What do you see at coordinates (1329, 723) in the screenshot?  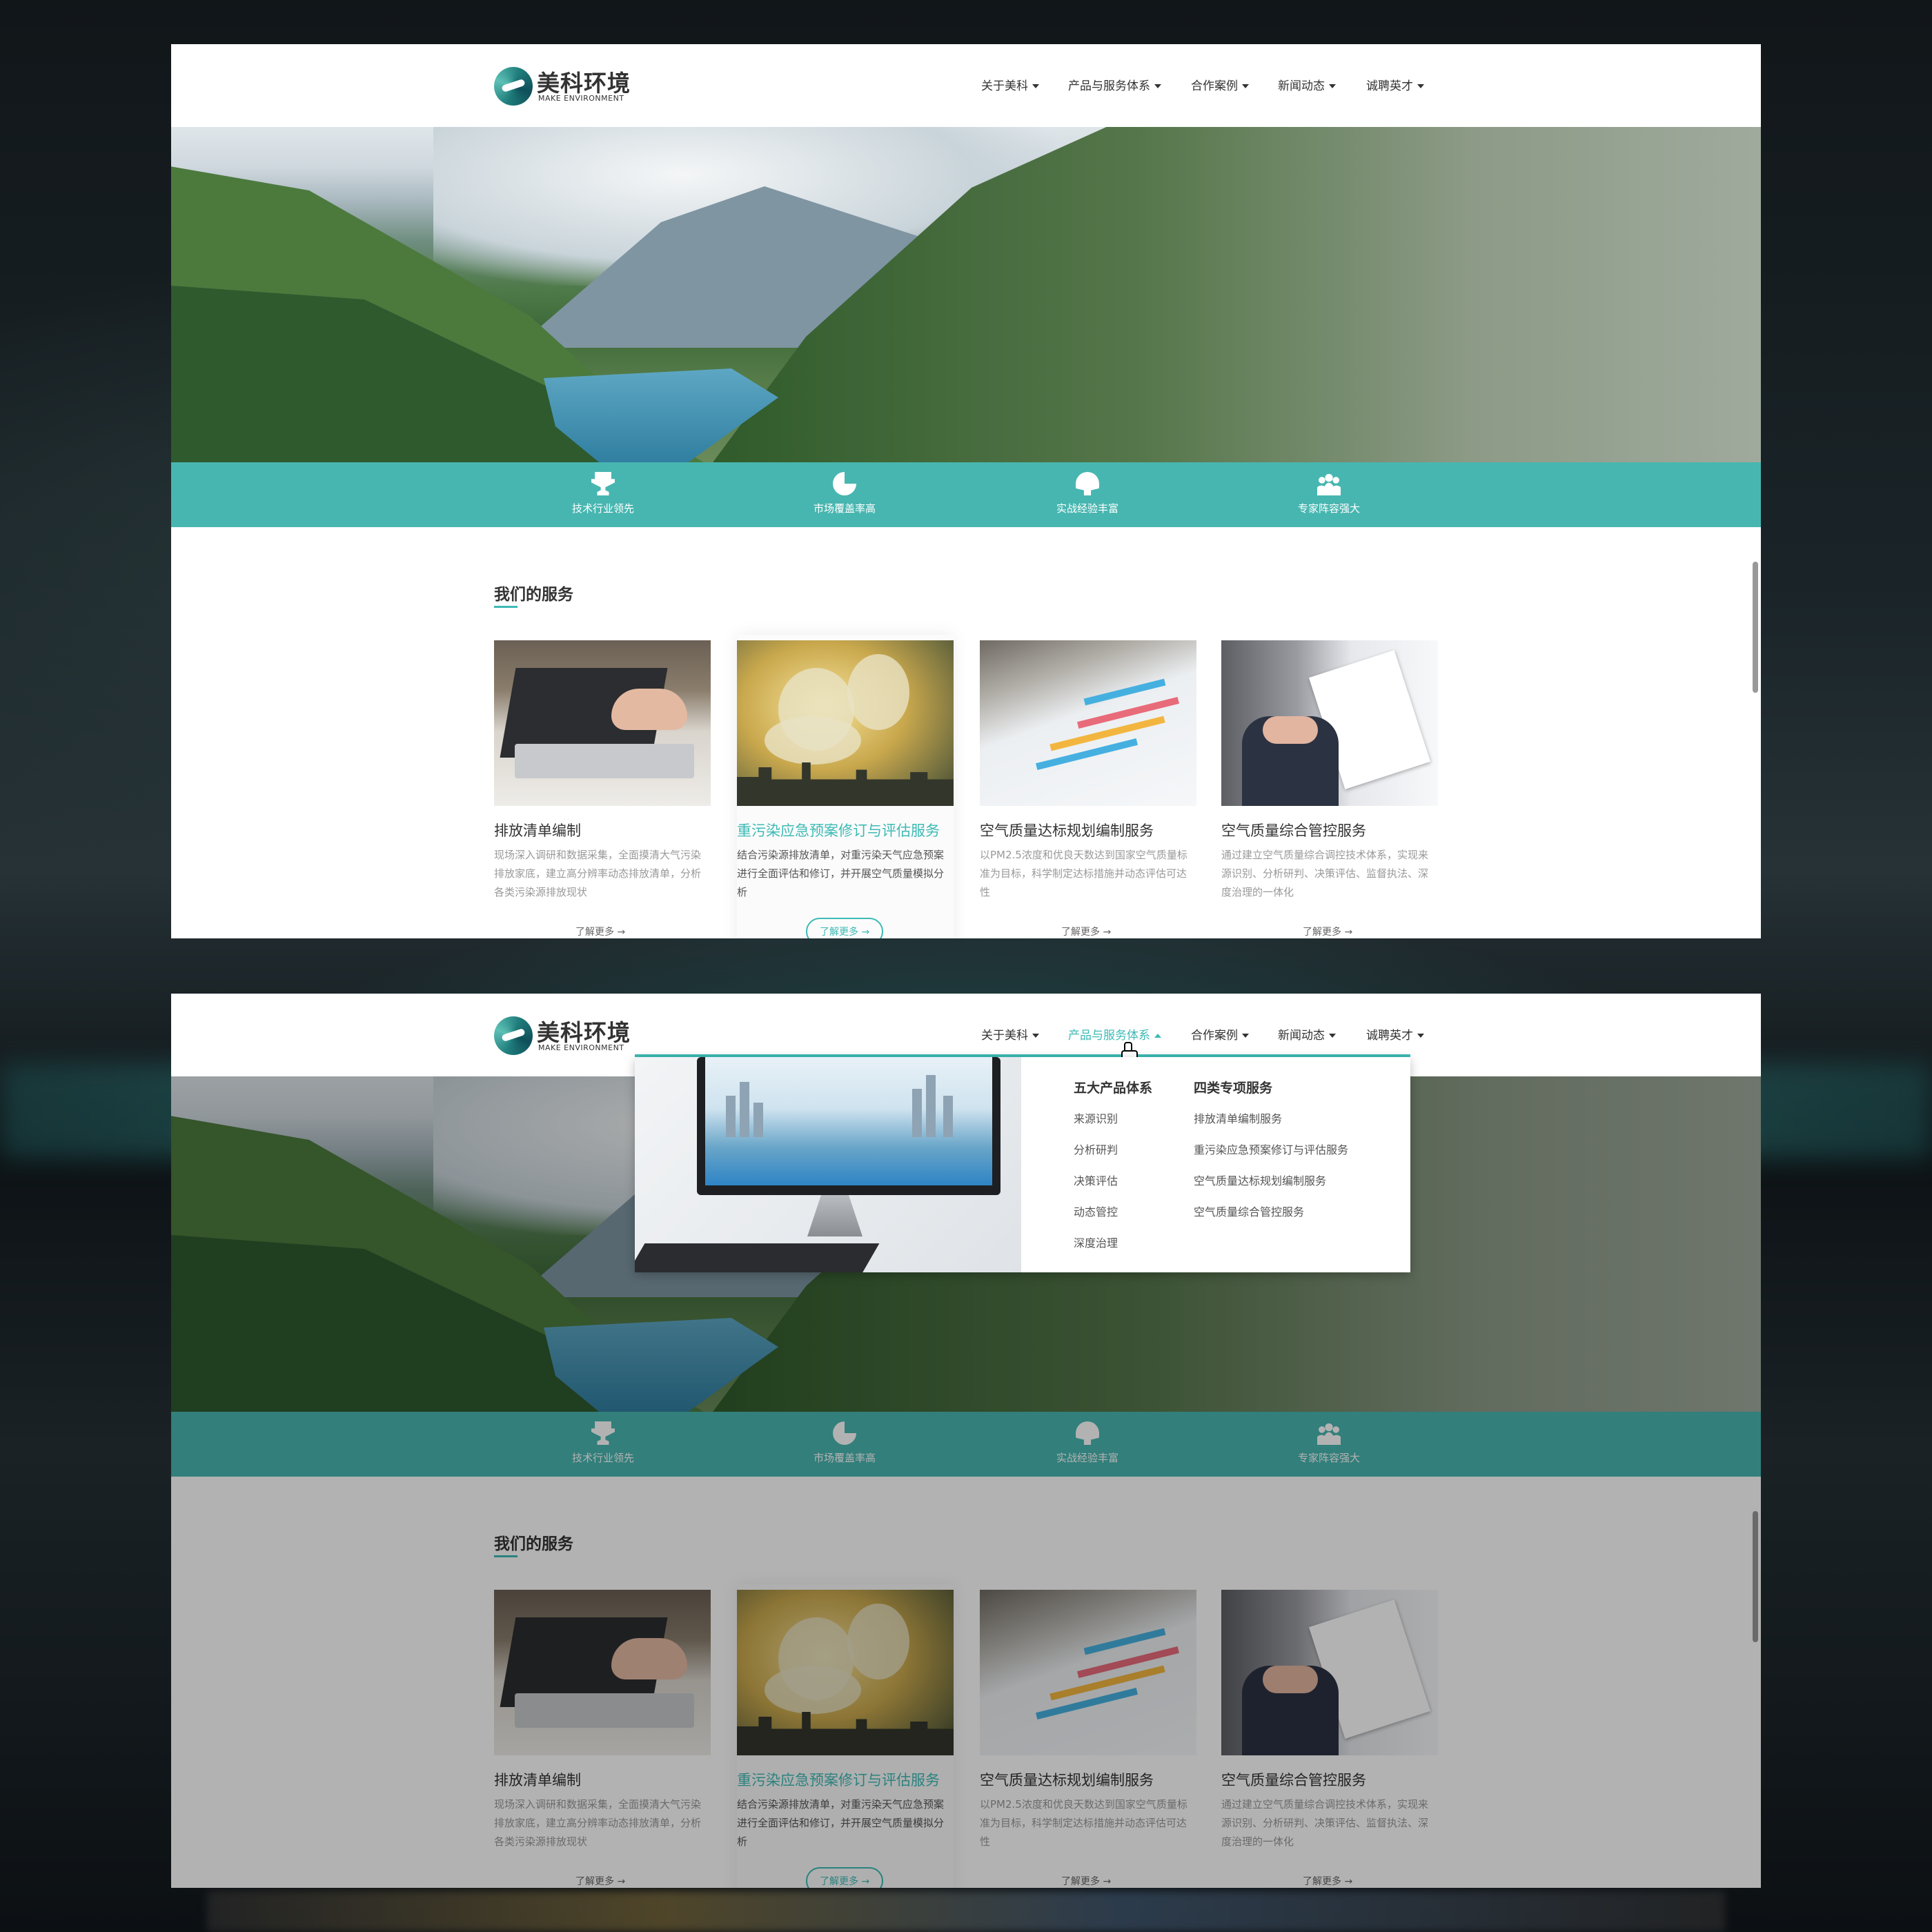 I see `business-documents-photo` at bounding box center [1329, 723].